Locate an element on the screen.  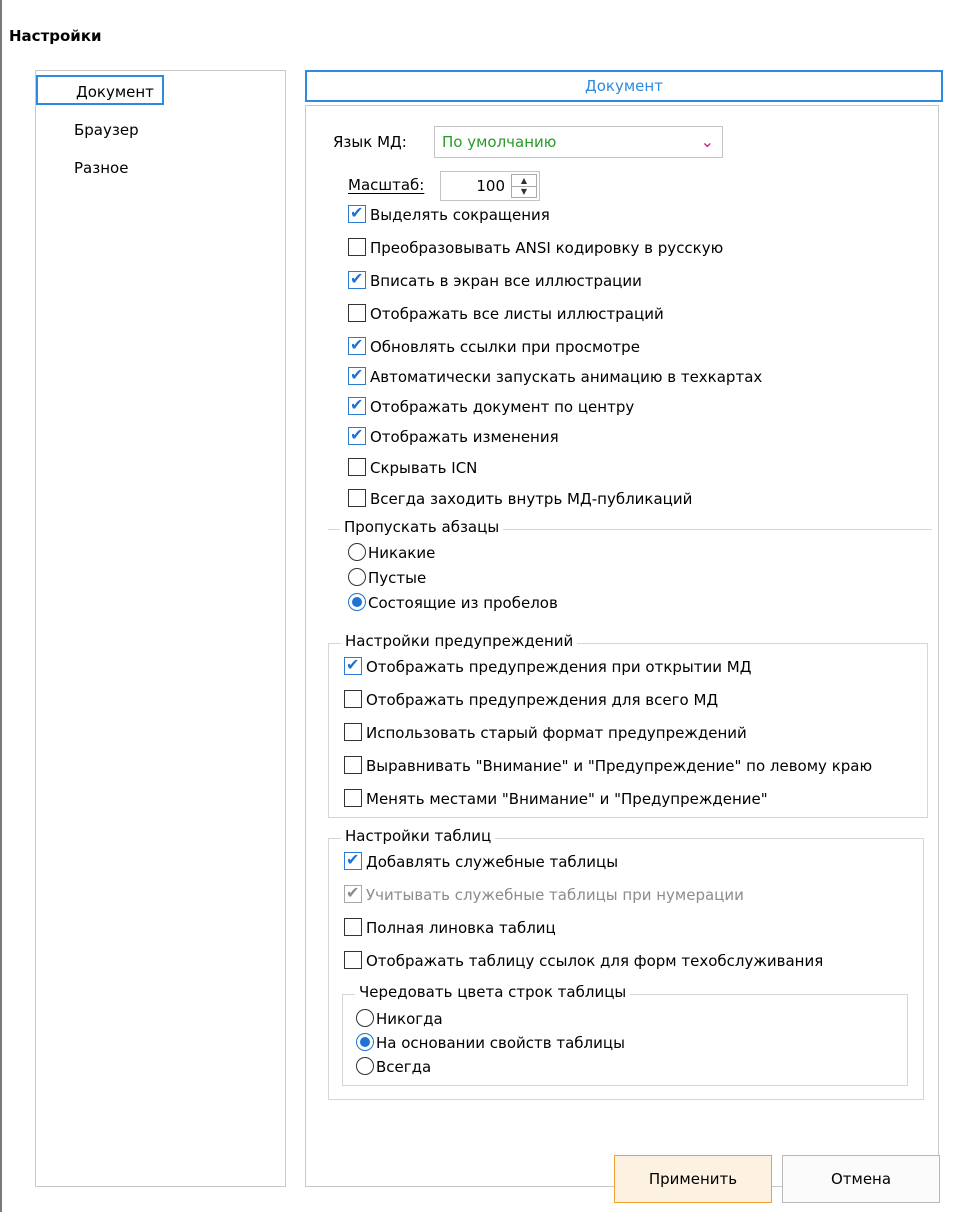
scale-value: 100 is located at coordinates (490, 186).